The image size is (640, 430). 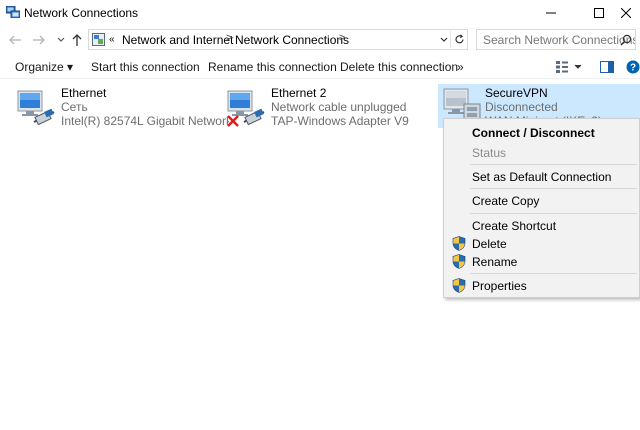 What do you see at coordinates (559, 40) in the screenshot?
I see `search-placeholder: Search Network Connections` at bounding box center [559, 40].